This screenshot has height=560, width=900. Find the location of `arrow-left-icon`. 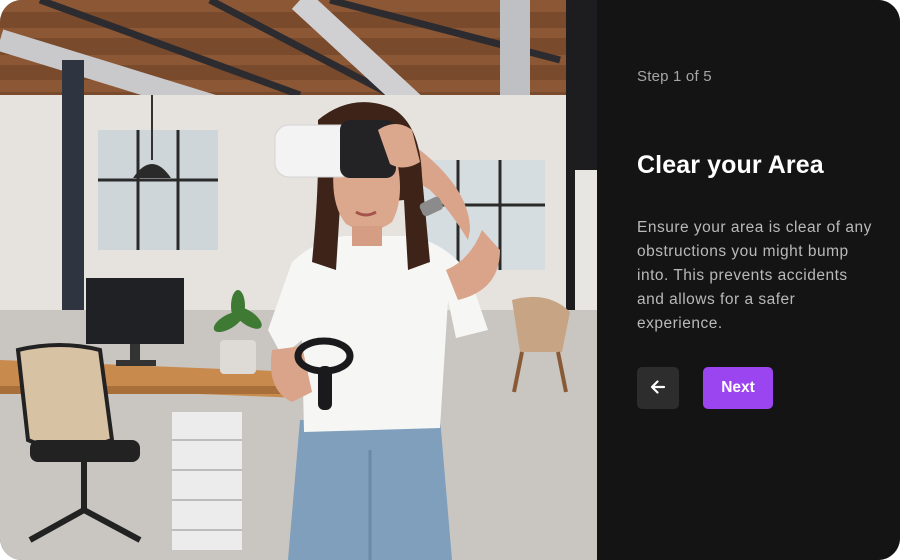

arrow-left-icon is located at coordinates (658, 388).